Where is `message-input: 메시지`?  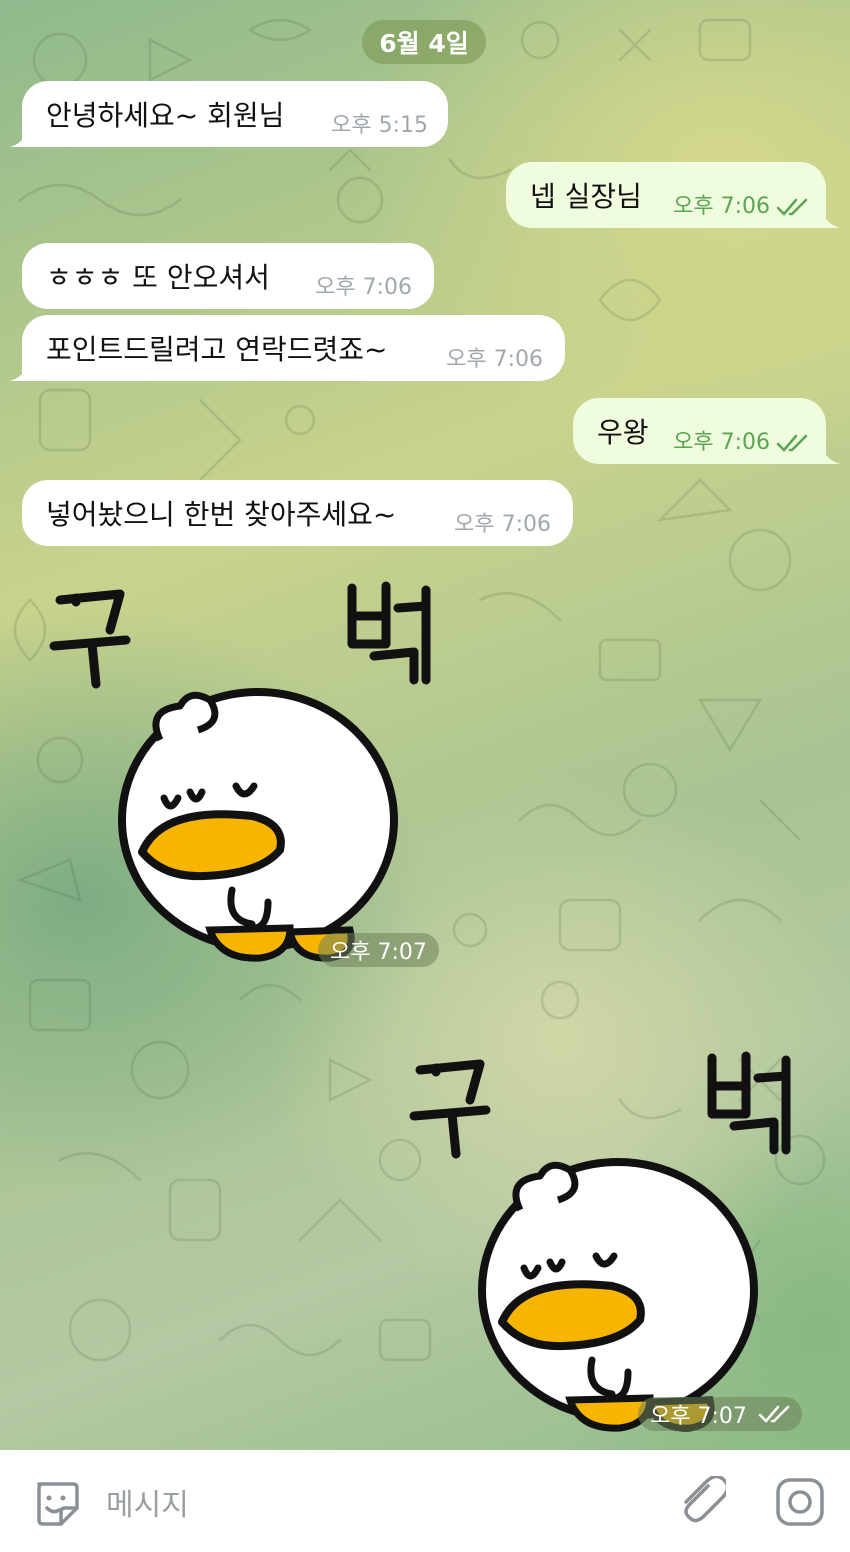 message-input: 메시지 is located at coordinates (147, 1502).